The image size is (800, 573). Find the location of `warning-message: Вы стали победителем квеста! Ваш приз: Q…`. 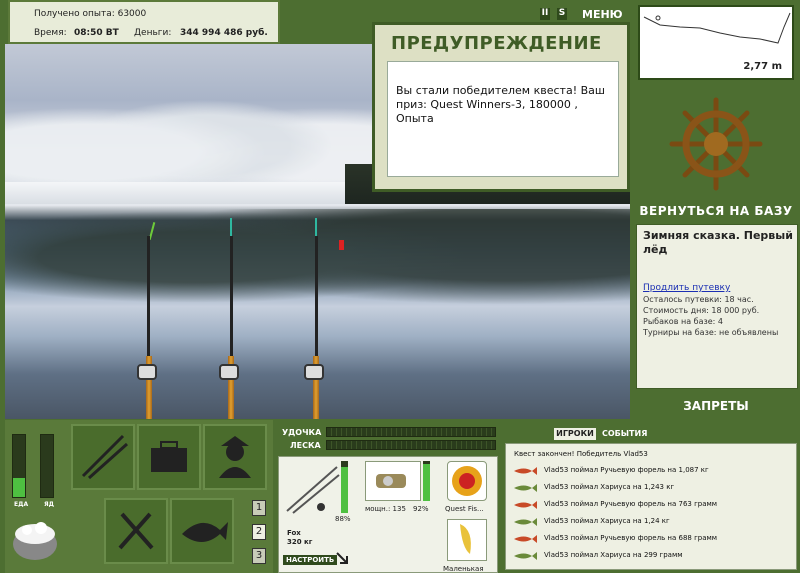

warning-message: Вы стали победителем квеста! Ваш приз: Q… is located at coordinates (503, 119).